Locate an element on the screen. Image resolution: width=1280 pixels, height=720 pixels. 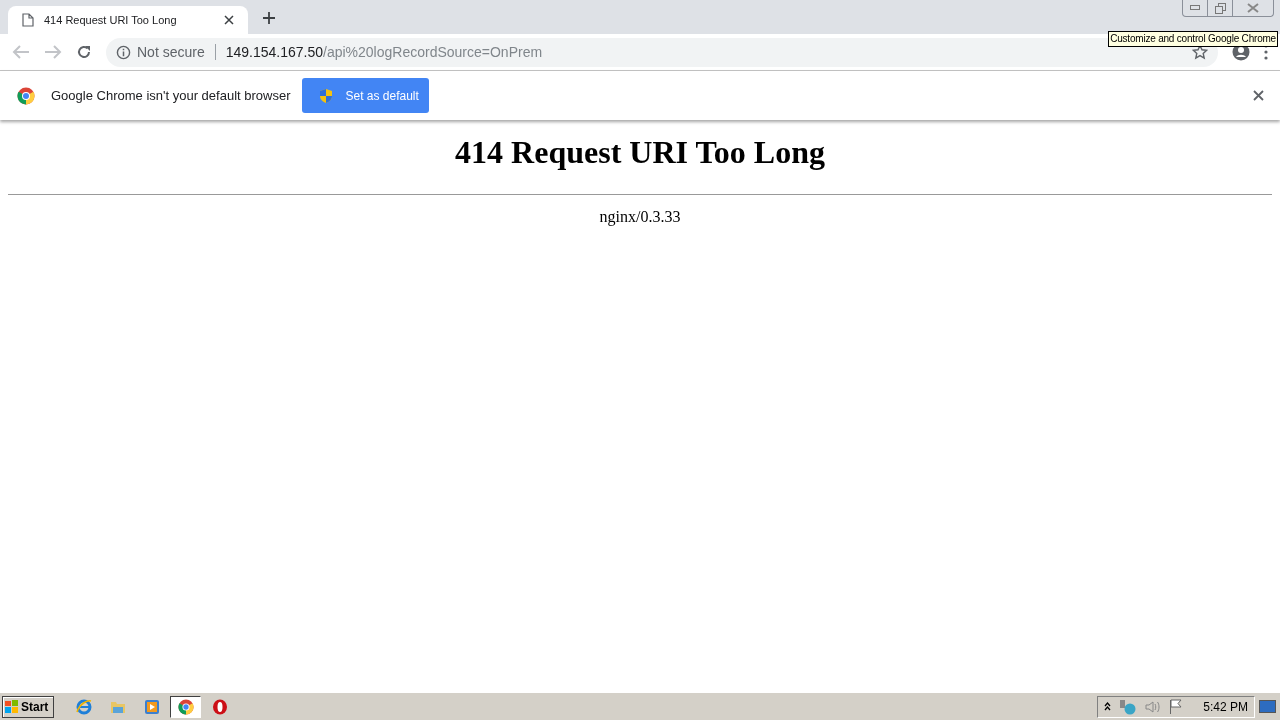
url-path: /api%20logRecordSource=OnPrem is located at coordinates (433, 52).